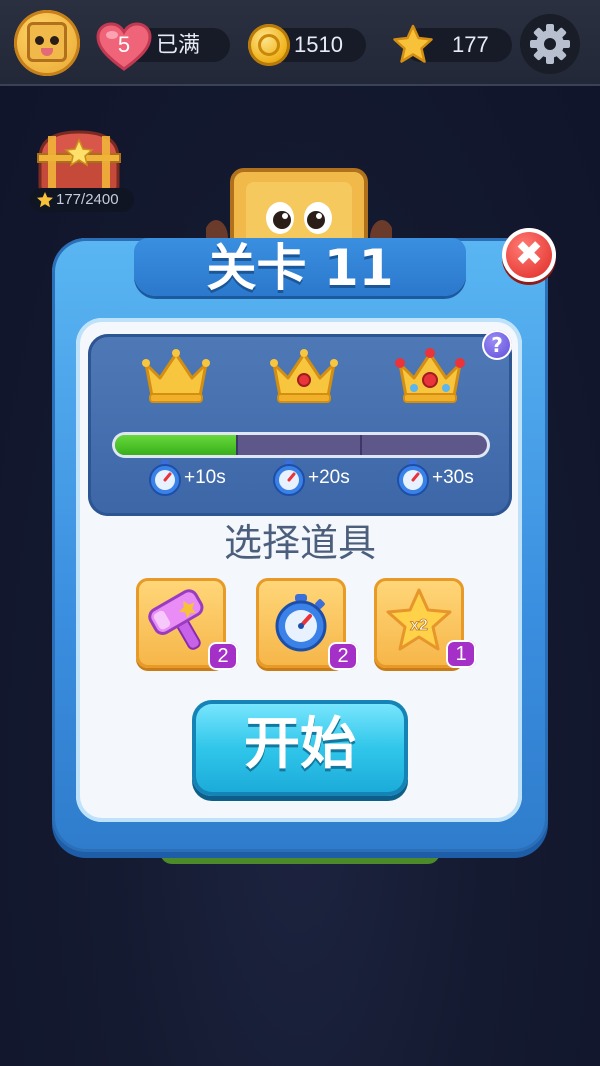 The width and height of the screenshot is (600, 1066). I want to click on question-icon: ?, so click(497, 345).